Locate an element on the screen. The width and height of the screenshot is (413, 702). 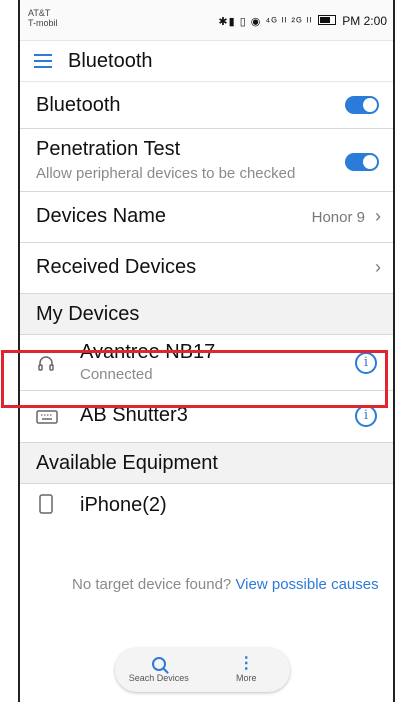
bluetooth-row: Bluetooth is located at coordinates (206, 105).